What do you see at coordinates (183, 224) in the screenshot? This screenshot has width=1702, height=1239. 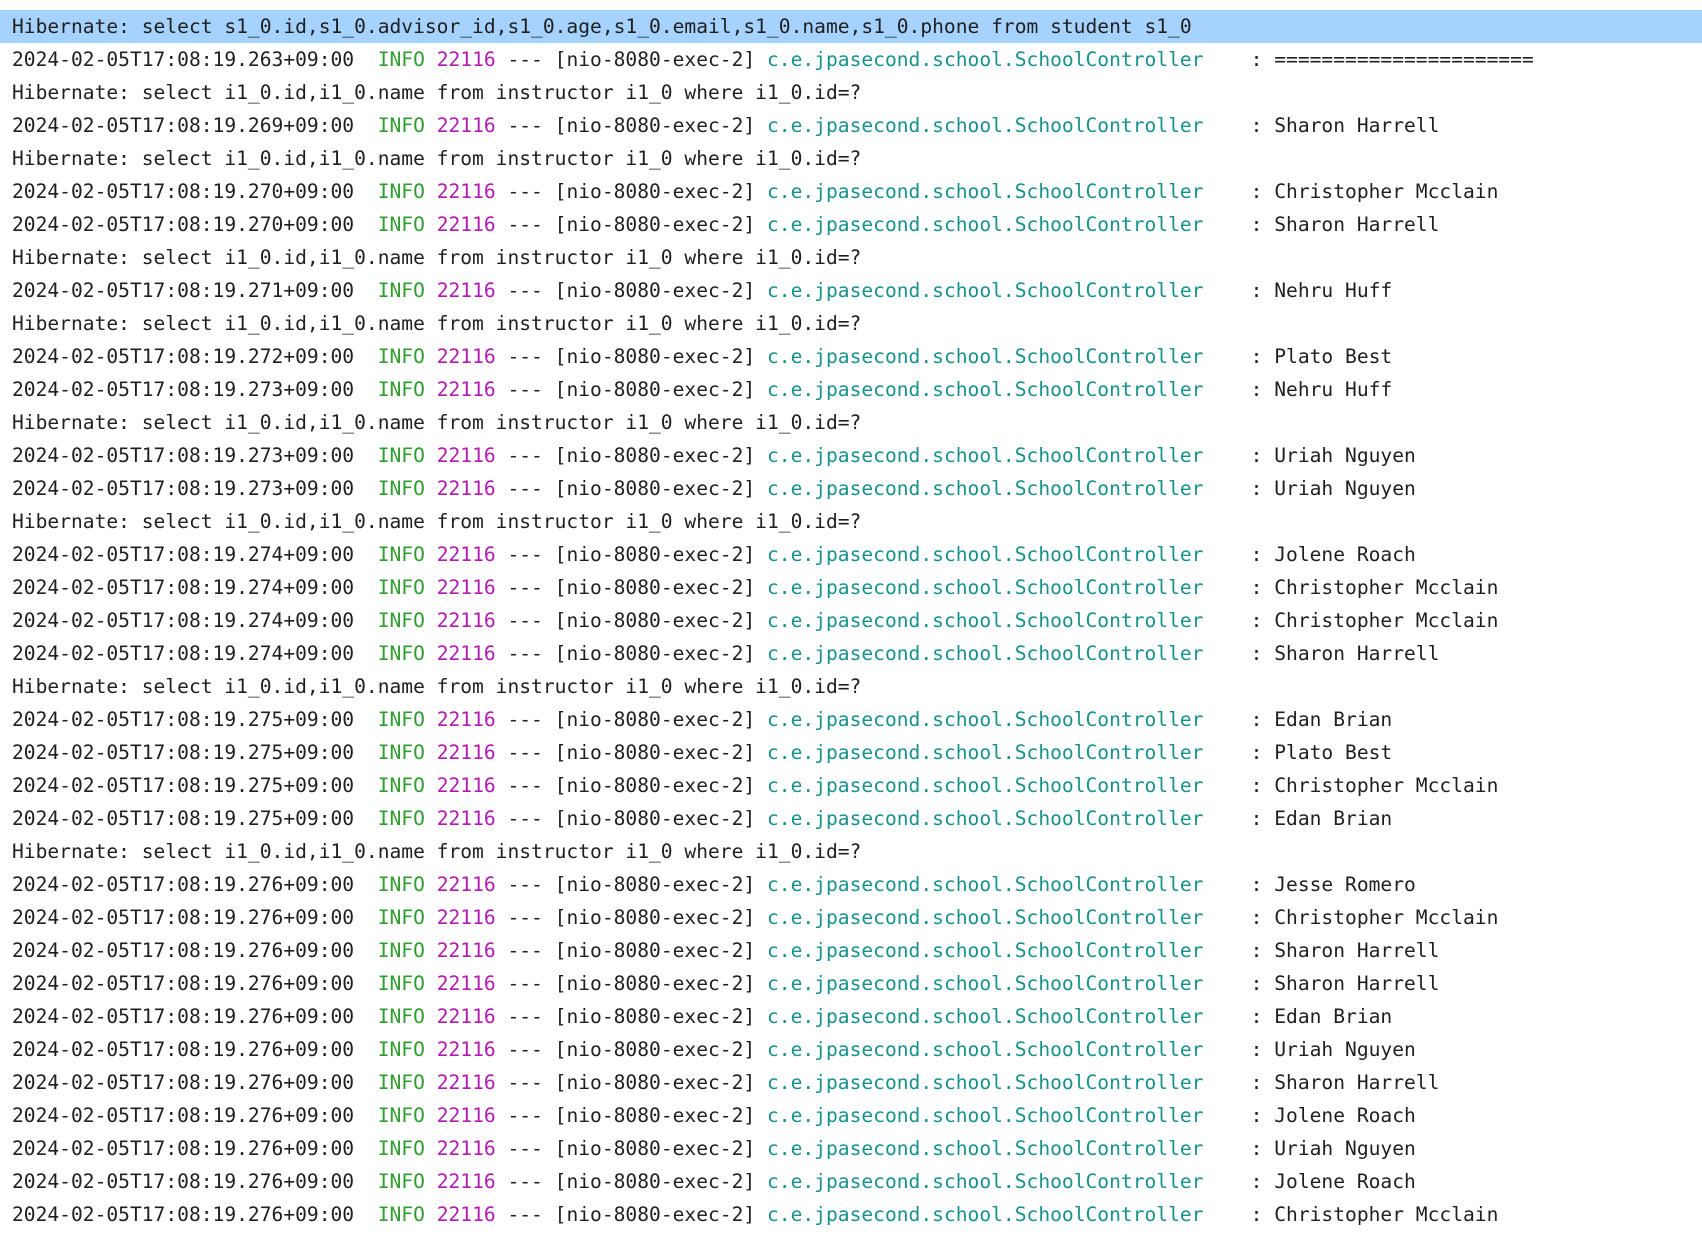 I see `timestamp: 2024-02-05T17:08:19.270+09:00` at bounding box center [183, 224].